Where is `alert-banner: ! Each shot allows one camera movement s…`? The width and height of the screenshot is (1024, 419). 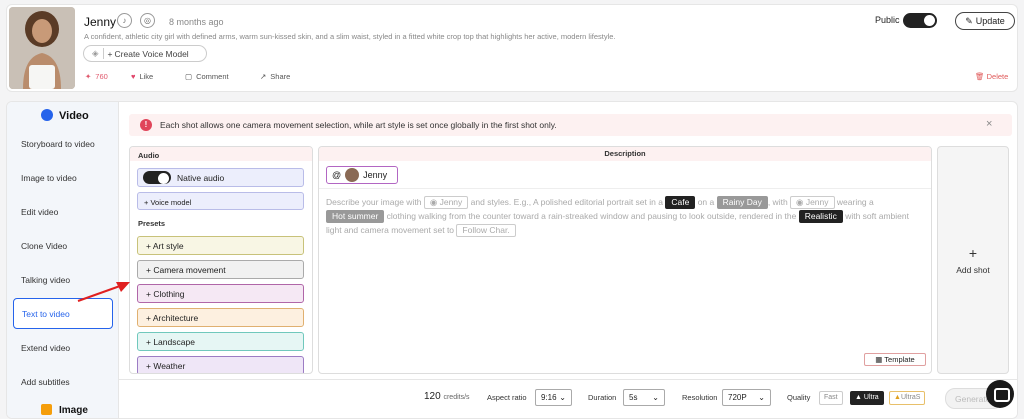
alert-banner: ! Each shot allows one camera movement s… is located at coordinates (570, 125).